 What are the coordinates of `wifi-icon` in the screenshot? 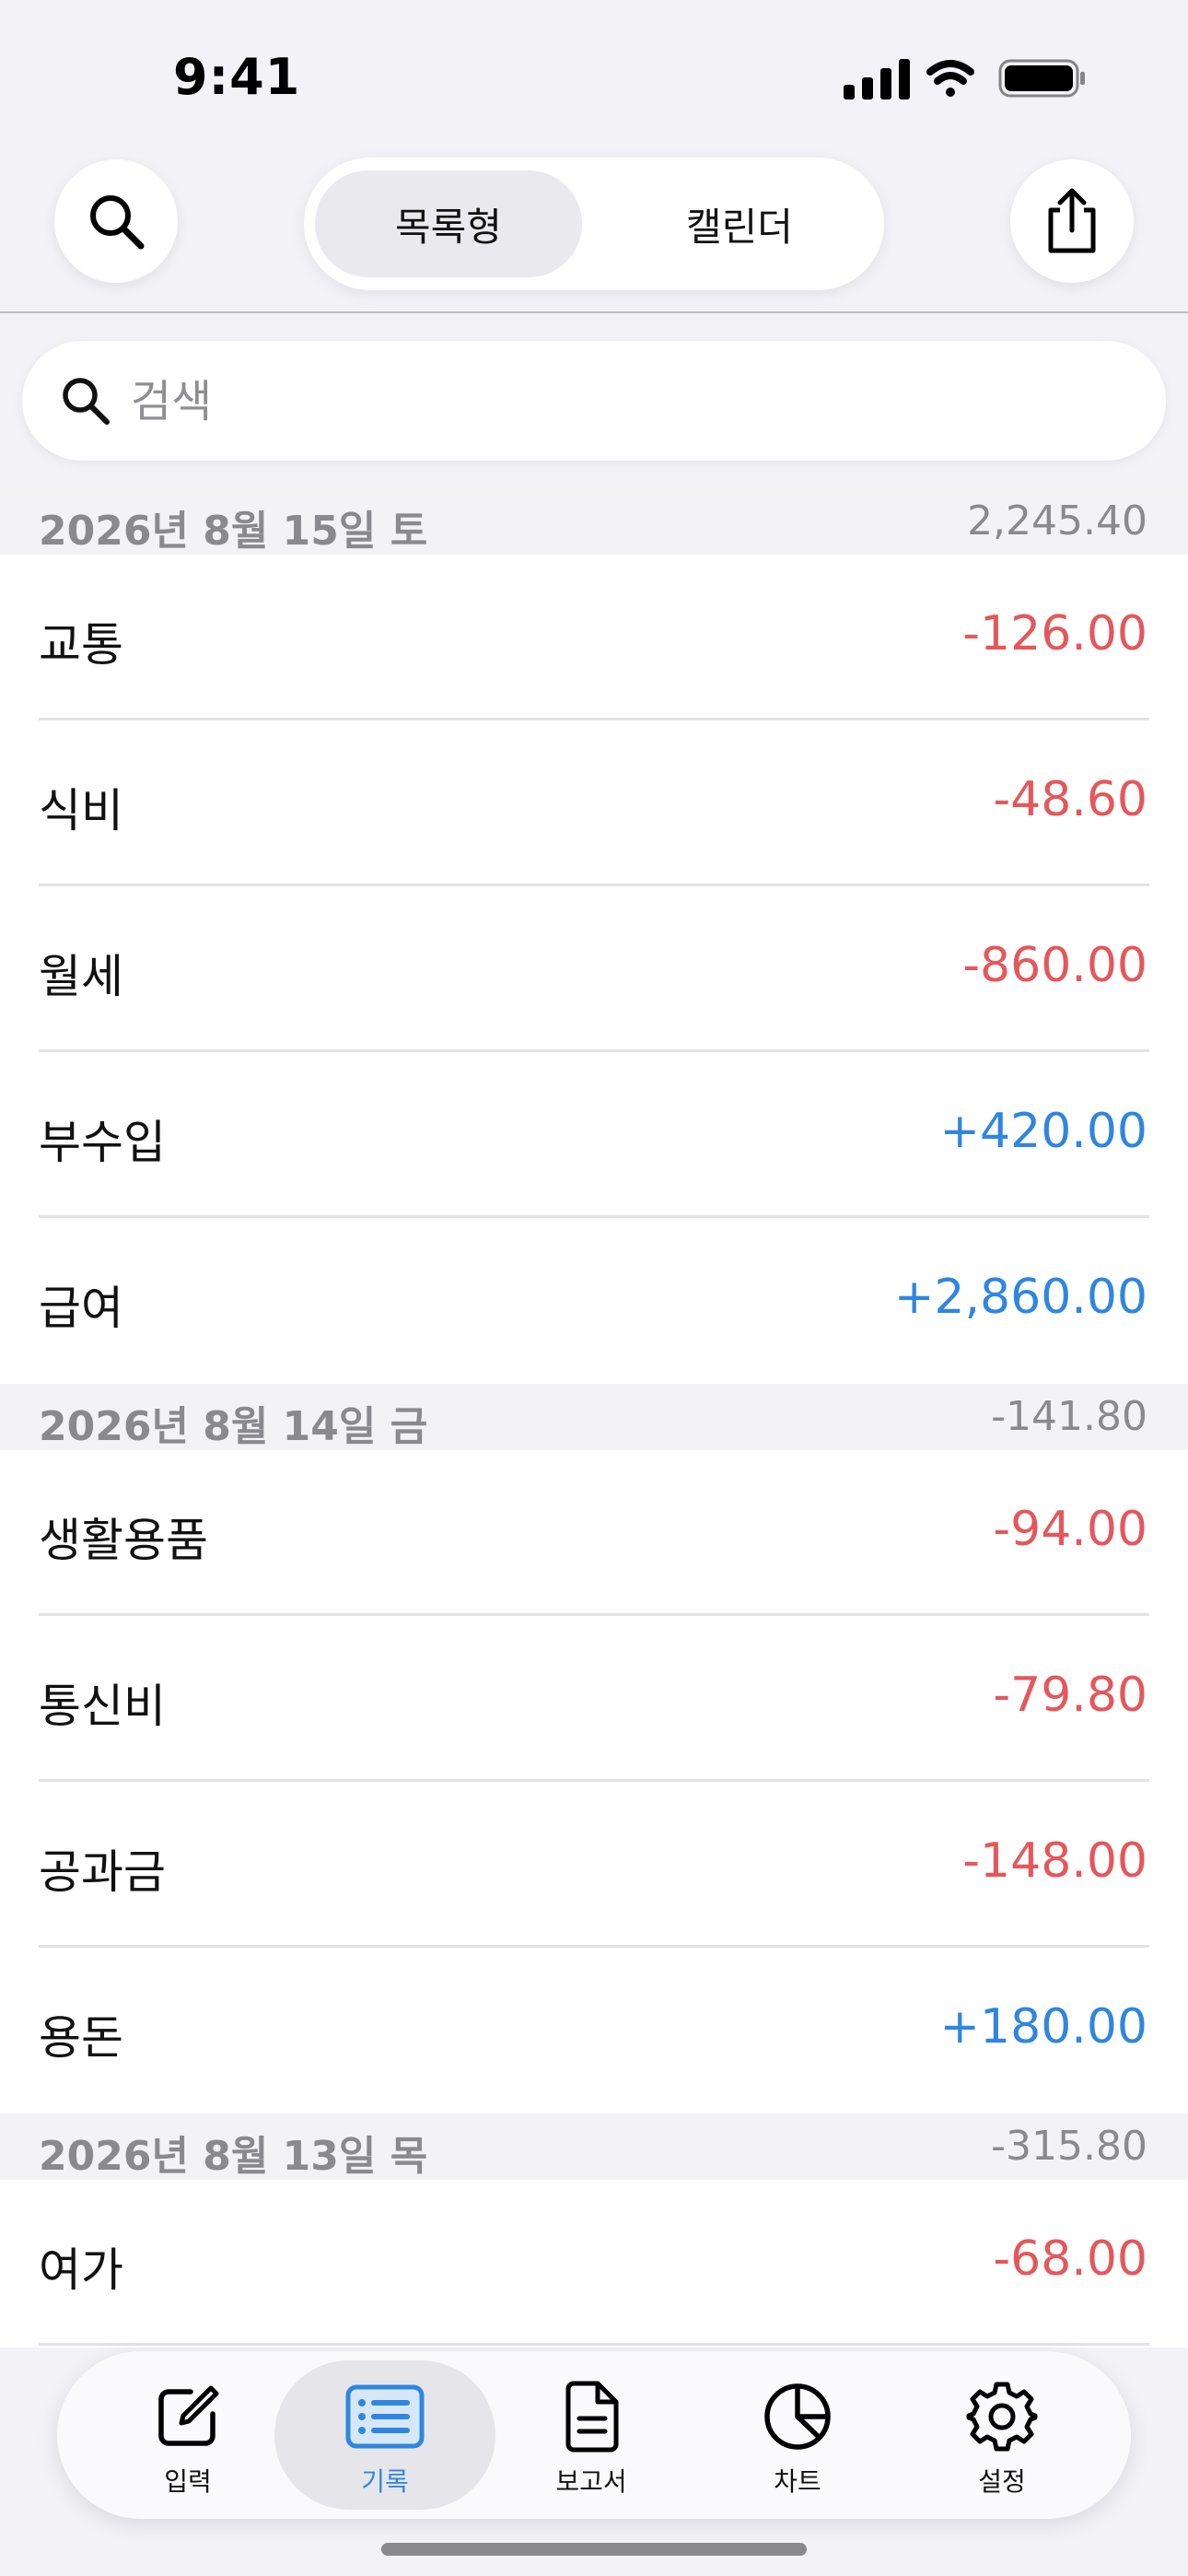 It's located at (950, 78).